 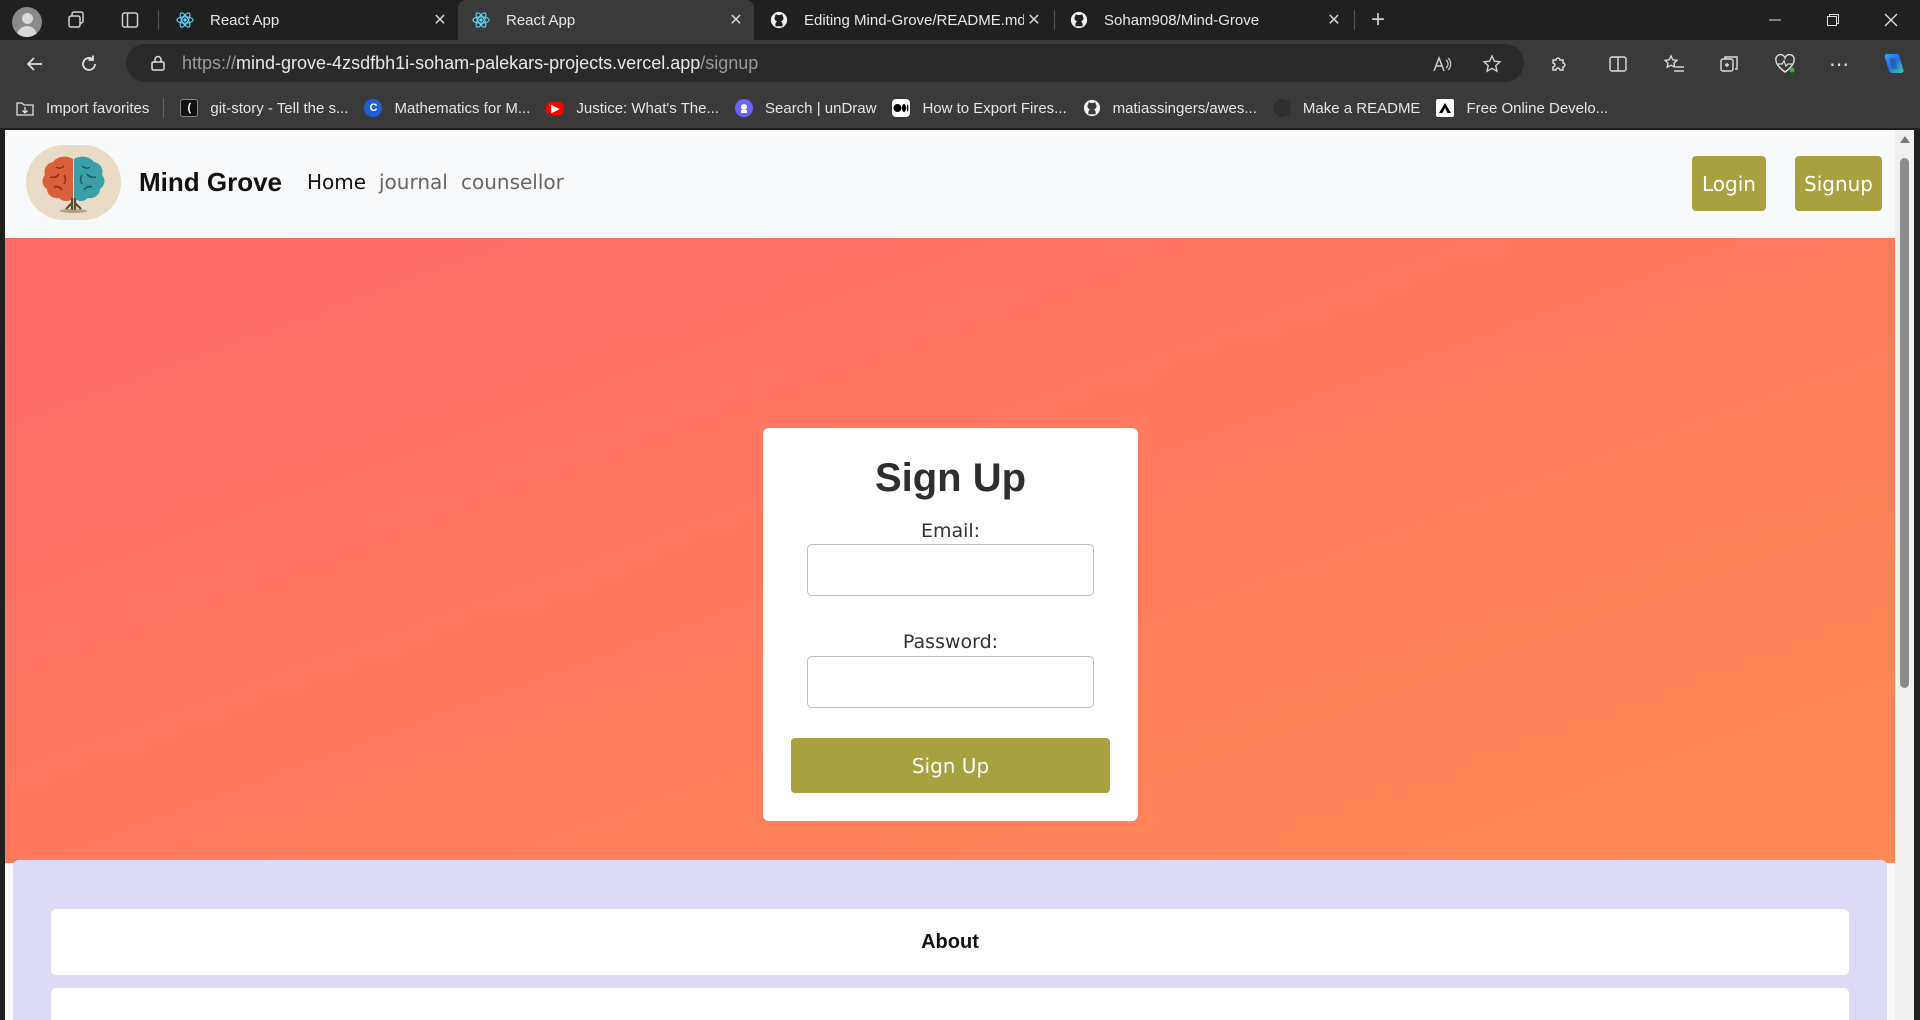 I want to click on scroll-up-arrow-icon, so click(x=1905, y=139).